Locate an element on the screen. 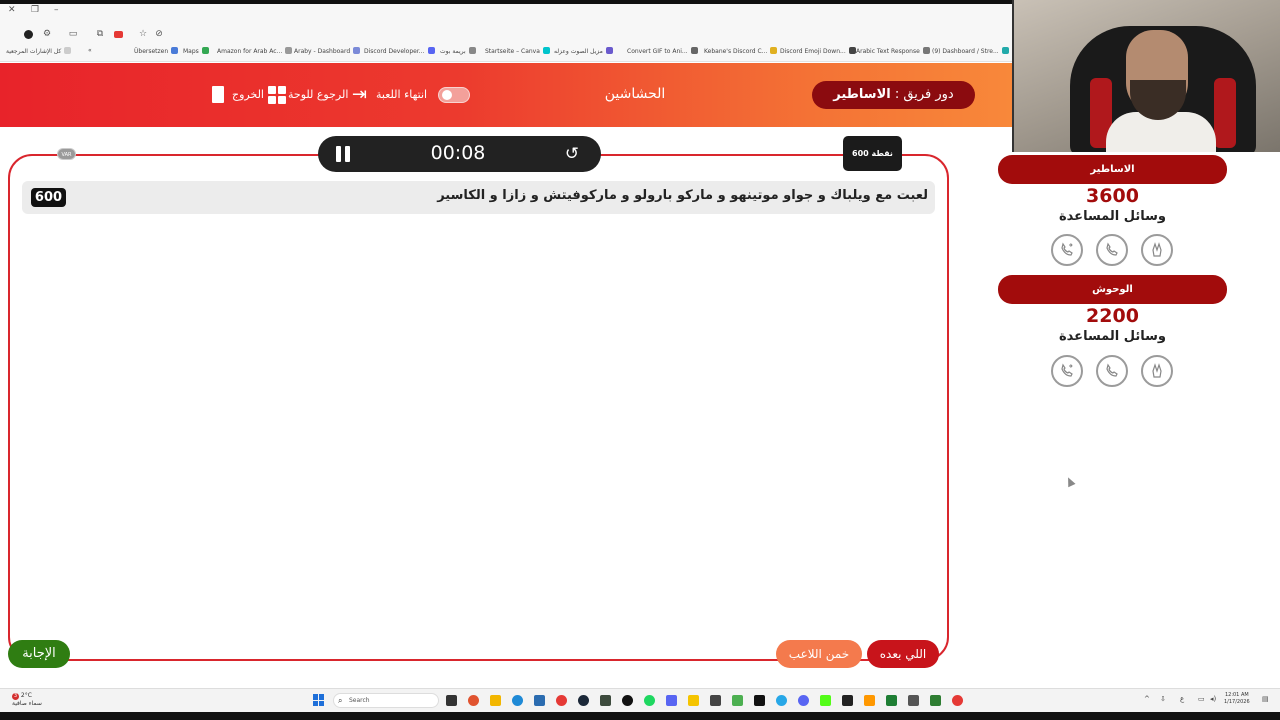 This screenshot has height=720, width=1280. turn-indicator: دور فريق : الاساطير is located at coordinates (893, 95).